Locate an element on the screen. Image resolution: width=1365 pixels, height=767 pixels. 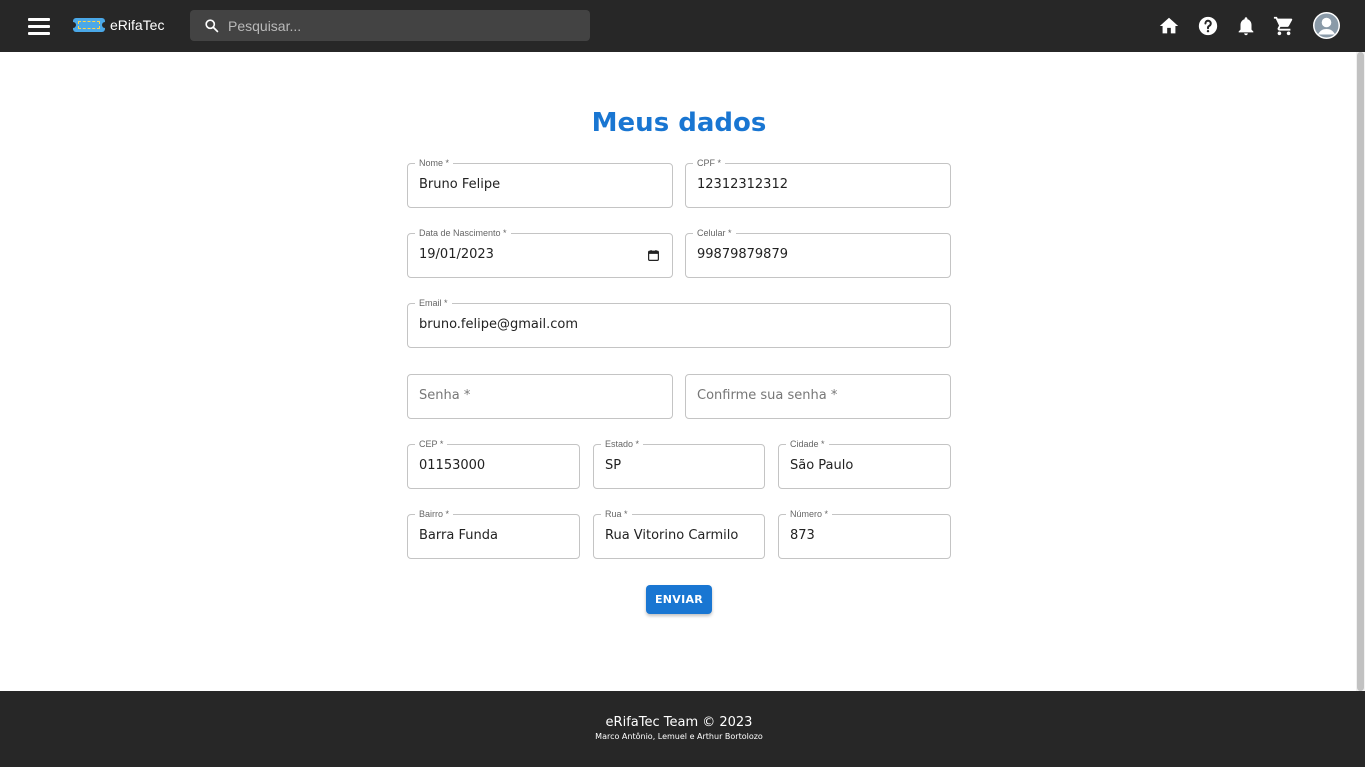
email-field: Email * bruno.felipe@gmail.com is located at coordinates (679, 322).